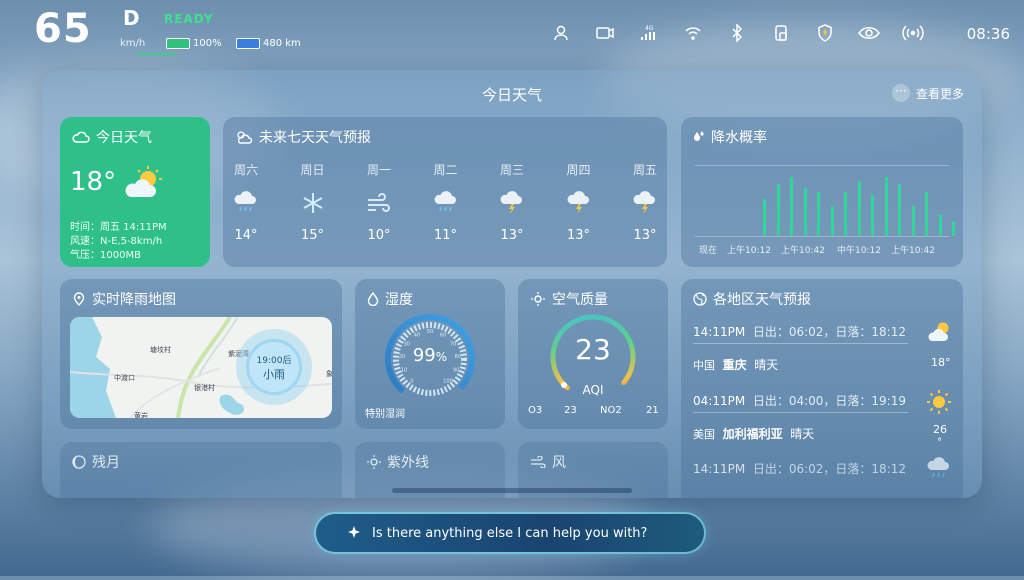  Describe the element at coordinates (204, 388) in the screenshot. I see `map-place-label: 银港村` at that location.